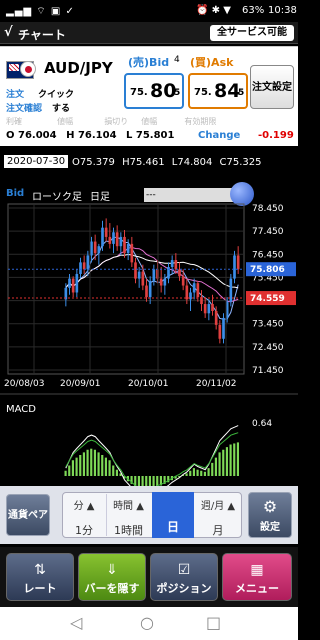 The width and height of the screenshot is (320, 640). What do you see at coordinates (173, 515) in the screenshot?
I see `day-button: 日` at bounding box center [173, 515].